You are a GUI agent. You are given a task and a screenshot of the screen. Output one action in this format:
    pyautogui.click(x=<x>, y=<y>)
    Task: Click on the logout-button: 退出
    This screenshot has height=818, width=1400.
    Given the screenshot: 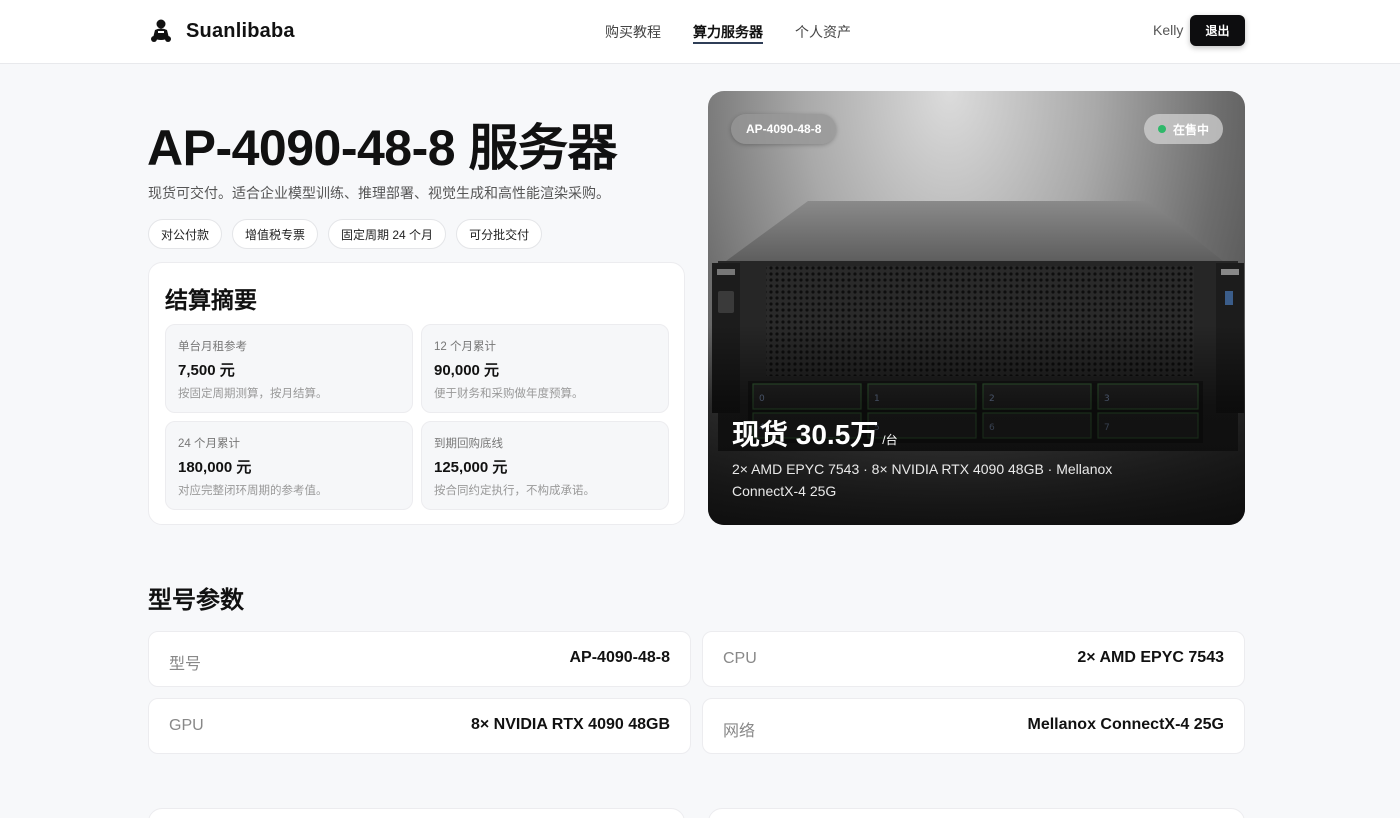 What is the action you would take?
    pyautogui.click(x=1217, y=30)
    